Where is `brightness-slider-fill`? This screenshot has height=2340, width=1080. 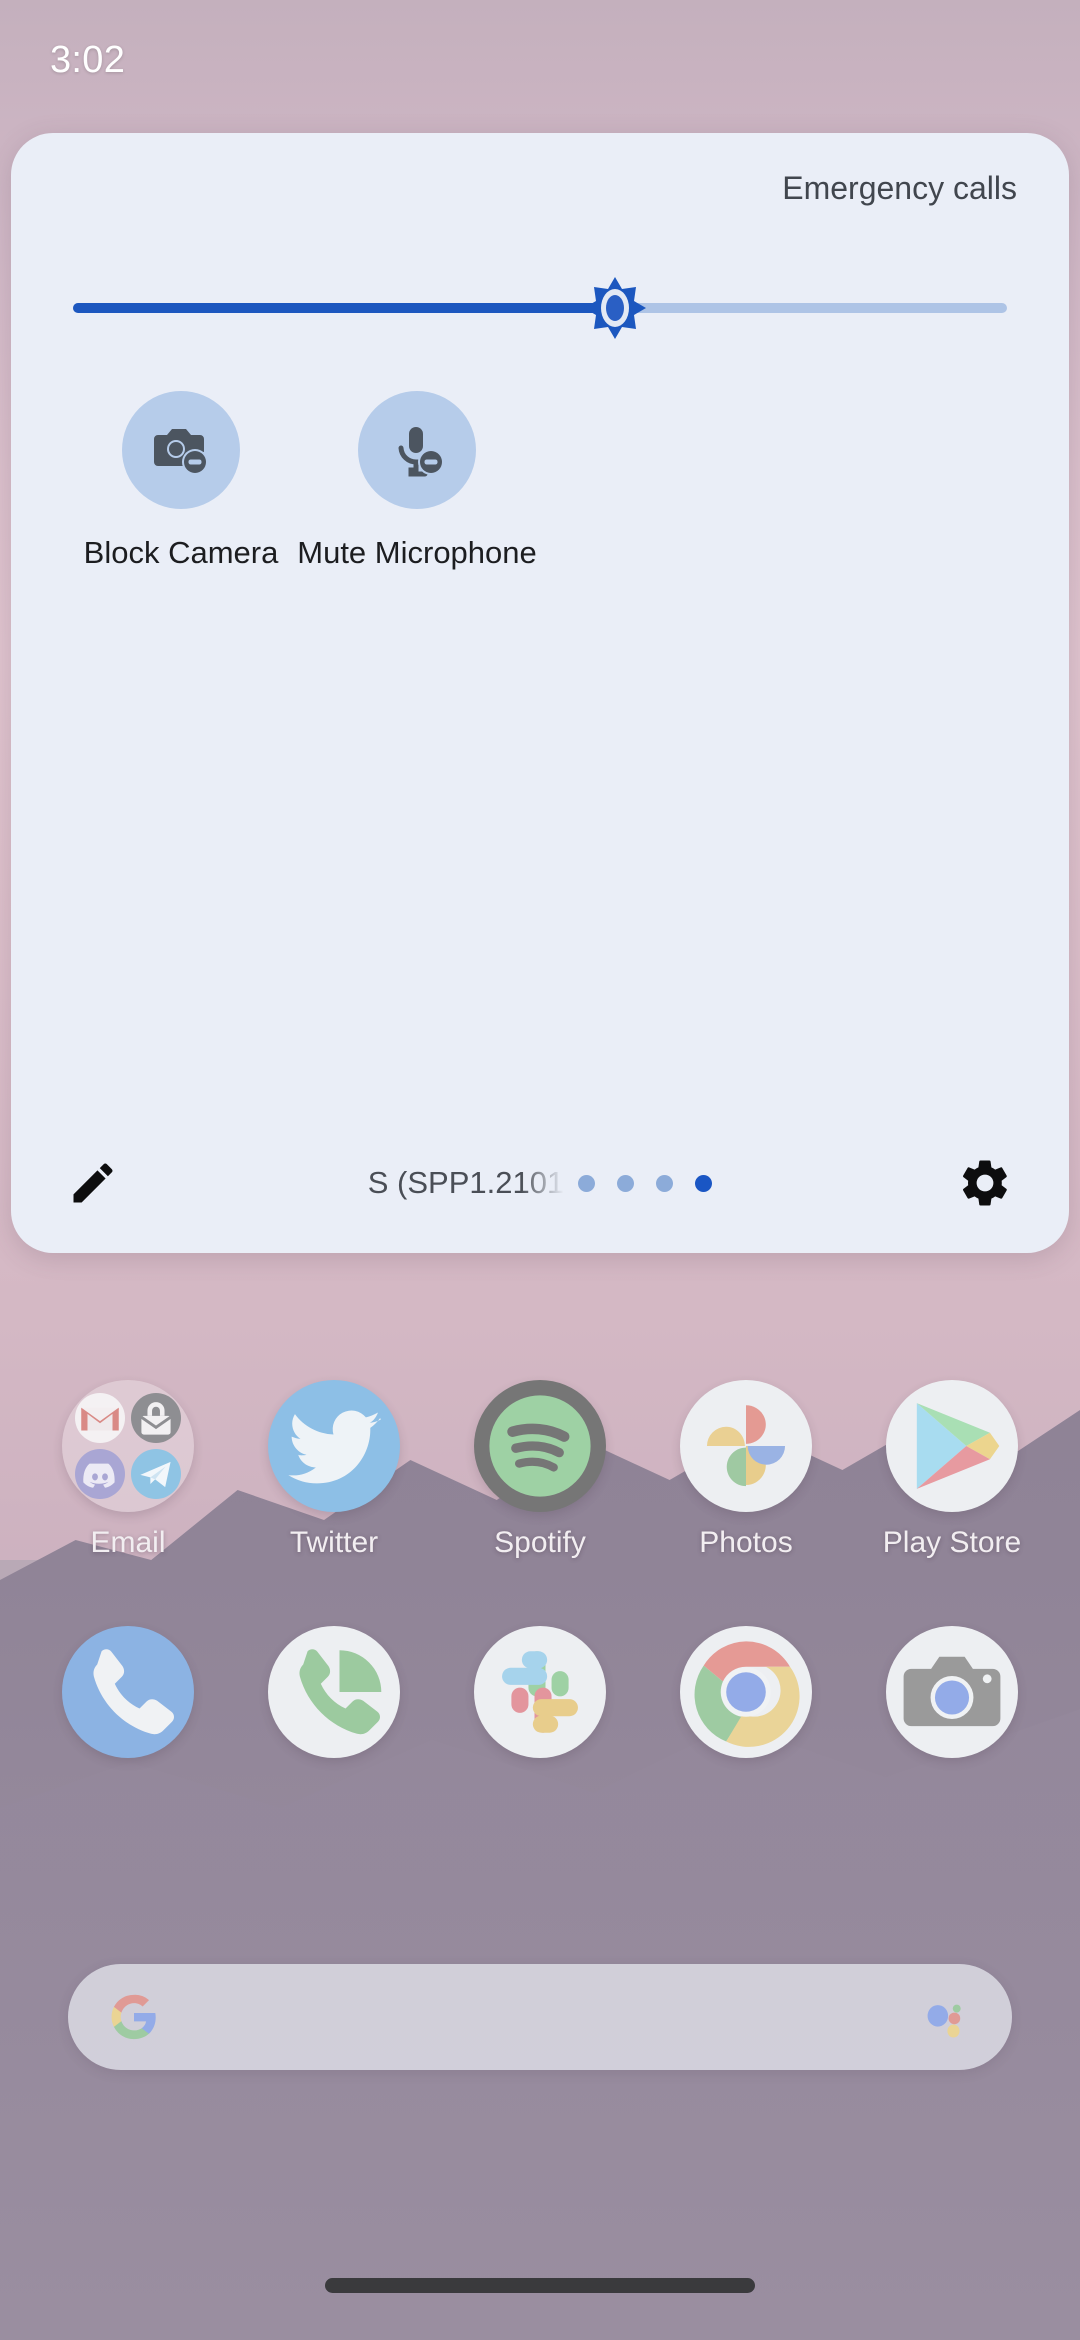
brightness-slider-fill is located at coordinates (344, 308).